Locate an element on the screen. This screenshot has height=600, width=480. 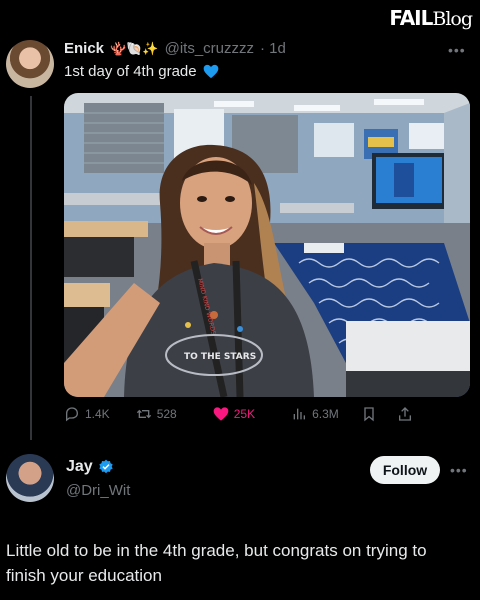
share-action is located at coordinates (405, 414).